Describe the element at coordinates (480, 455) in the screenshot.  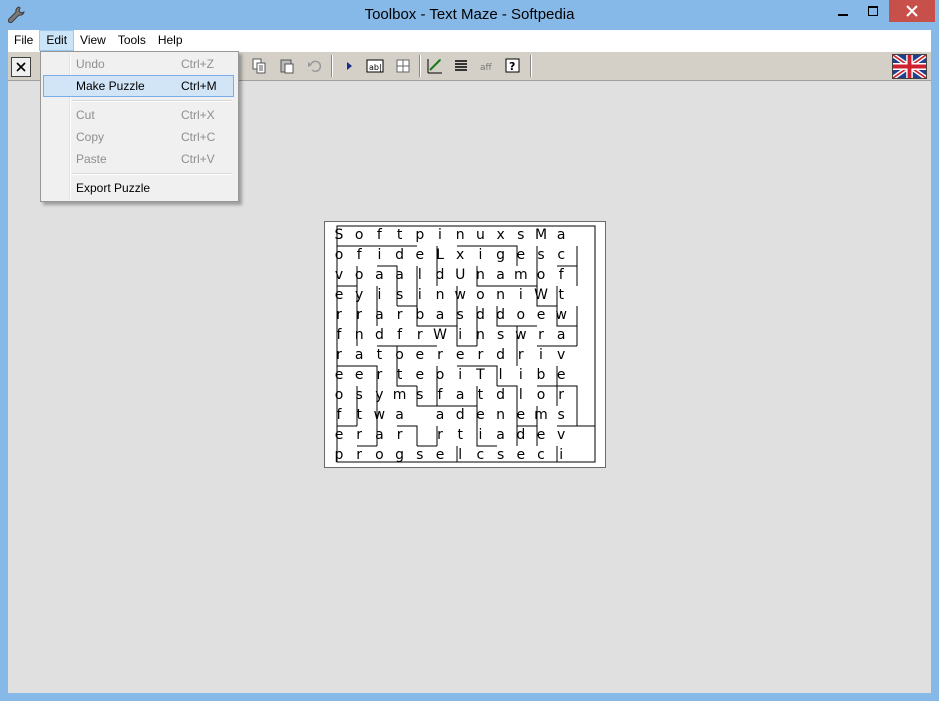
I see `maze-letter: c` at that location.